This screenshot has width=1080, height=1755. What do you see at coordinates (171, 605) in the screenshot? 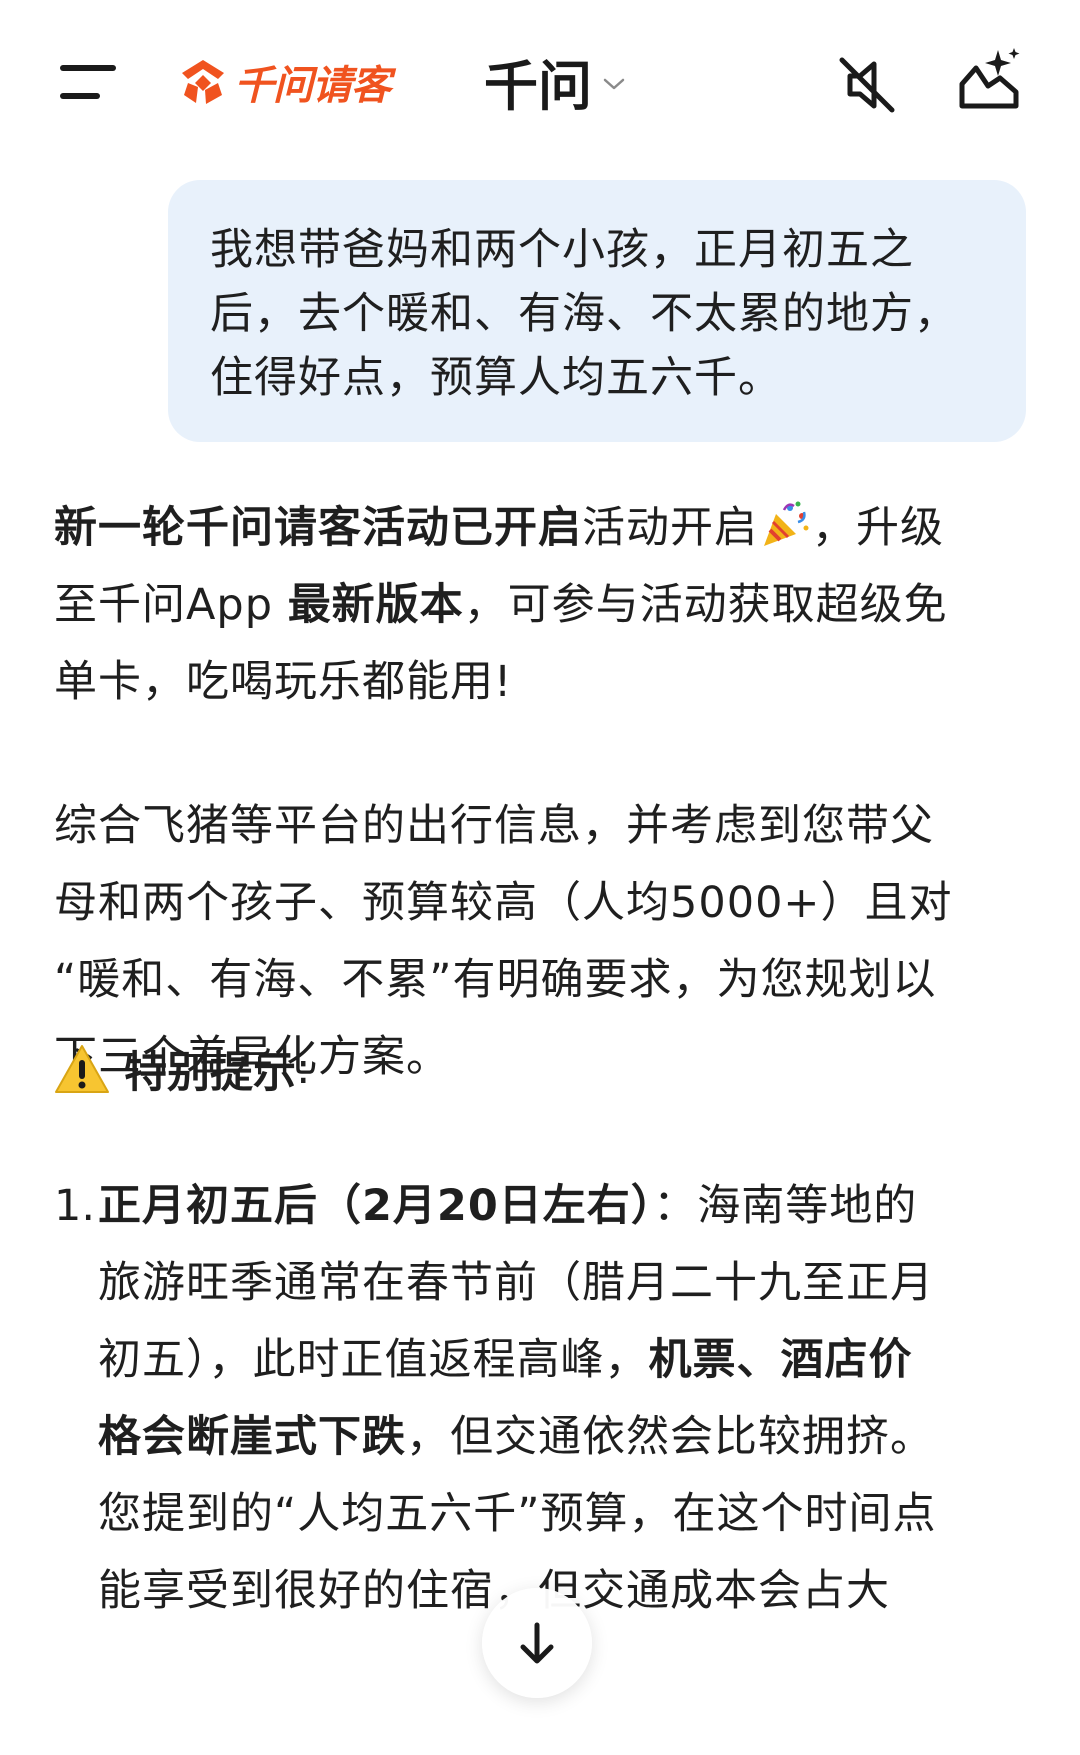
I see `promo-text: 至千问App` at bounding box center [171, 605].